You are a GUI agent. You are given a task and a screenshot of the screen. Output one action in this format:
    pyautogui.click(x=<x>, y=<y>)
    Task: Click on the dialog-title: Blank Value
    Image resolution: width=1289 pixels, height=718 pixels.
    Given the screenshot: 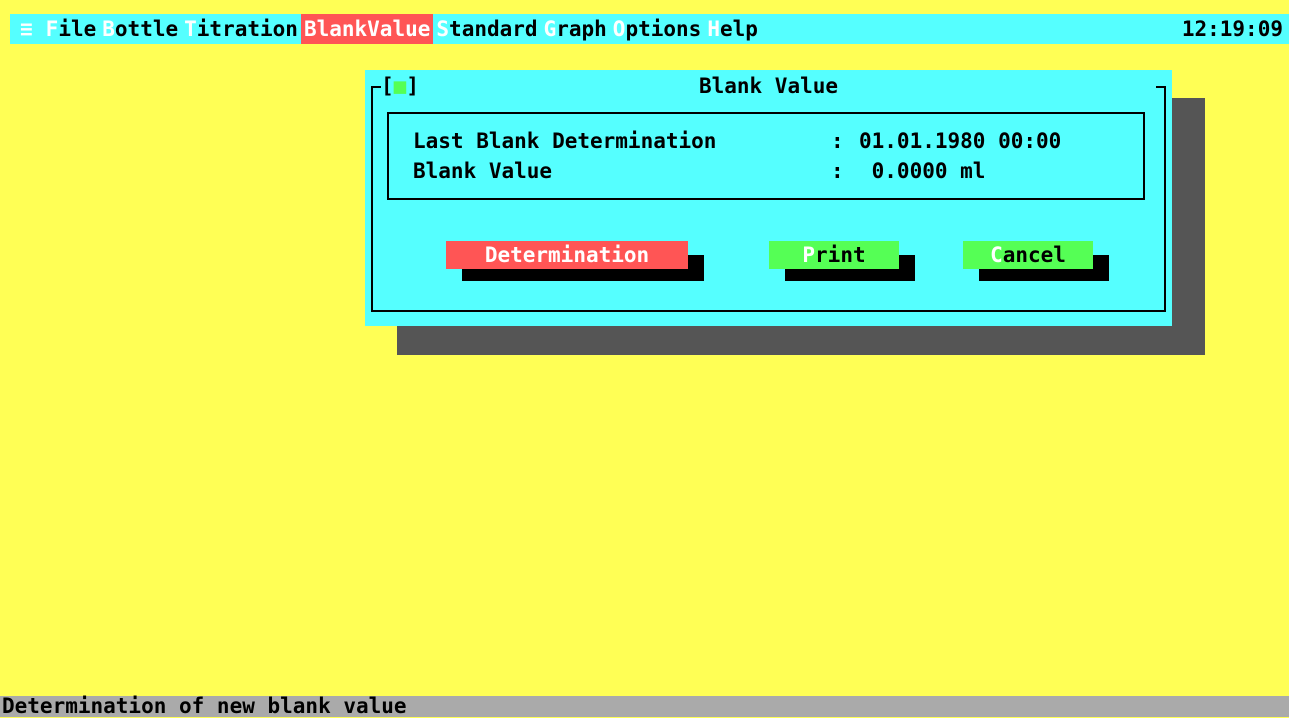 What is the action you would take?
    pyautogui.click(x=768, y=86)
    